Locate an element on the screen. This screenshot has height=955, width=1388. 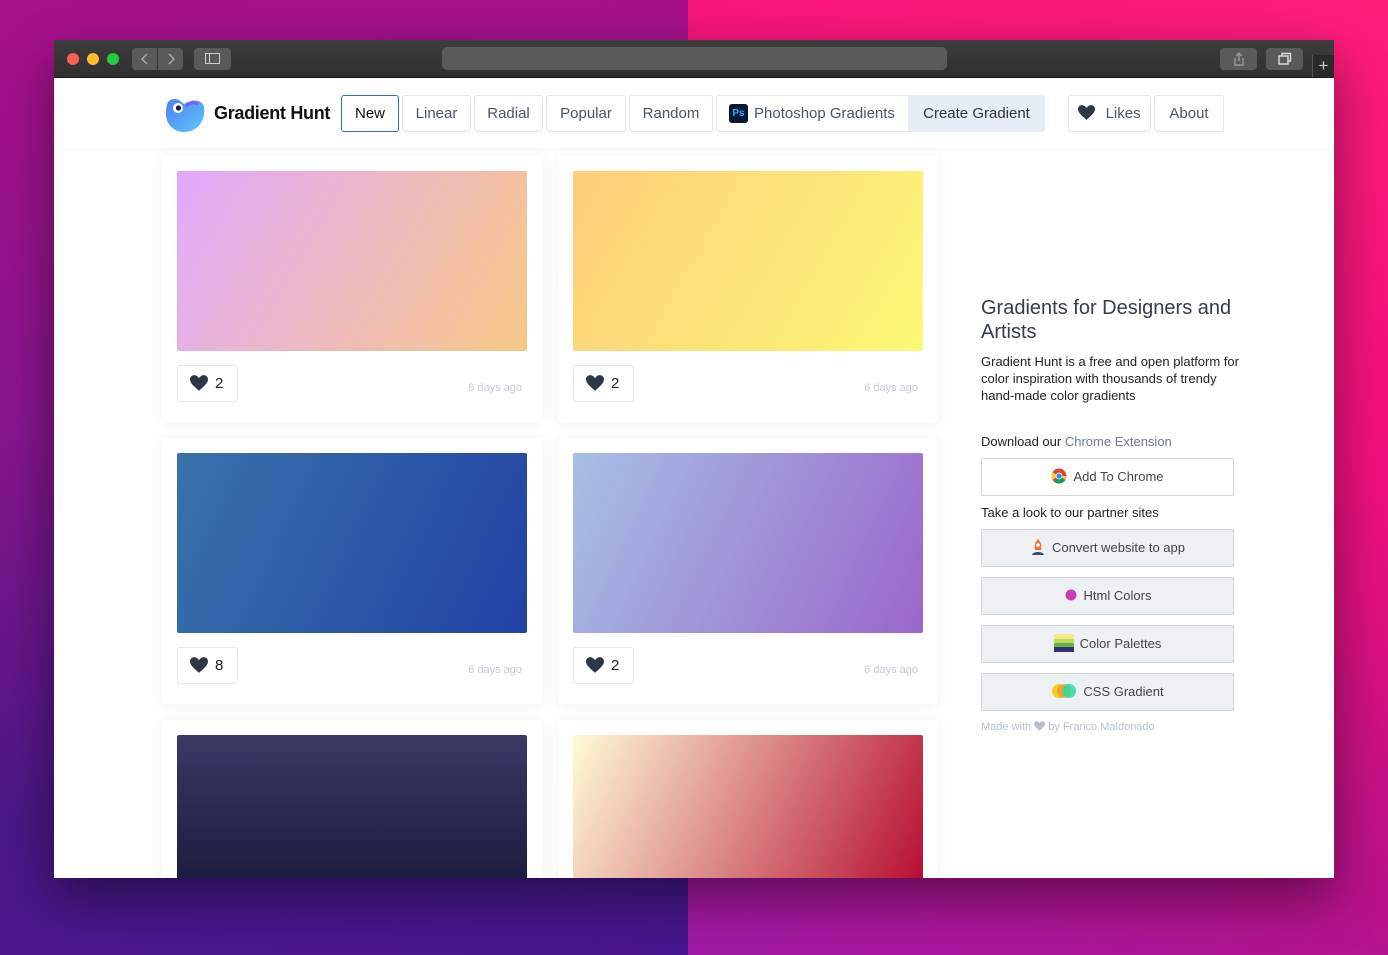
nav-popular: Popular is located at coordinates (586, 113).